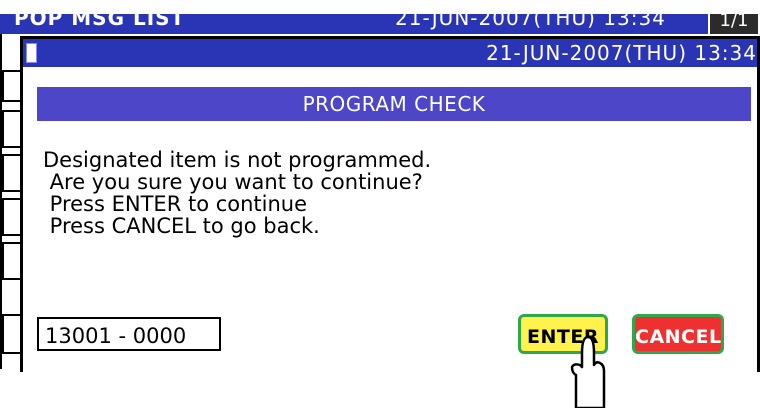  What do you see at coordinates (390, 53) in the screenshot?
I see `dialog-titlebar: 21-JUN-2007(THU) 13:34` at bounding box center [390, 53].